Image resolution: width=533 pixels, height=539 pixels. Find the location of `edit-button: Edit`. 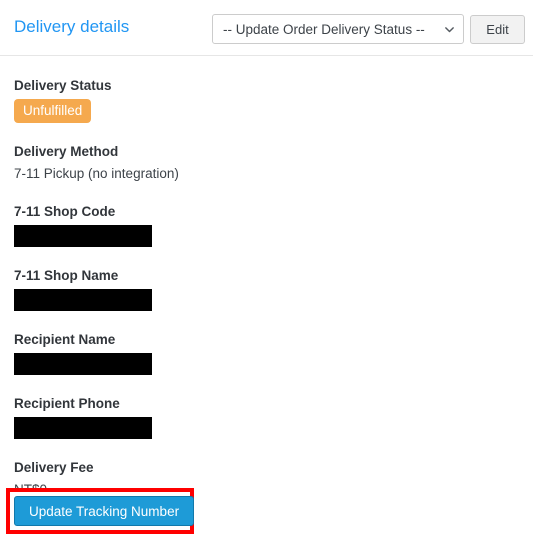

edit-button: Edit is located at coordinates (497, 29).